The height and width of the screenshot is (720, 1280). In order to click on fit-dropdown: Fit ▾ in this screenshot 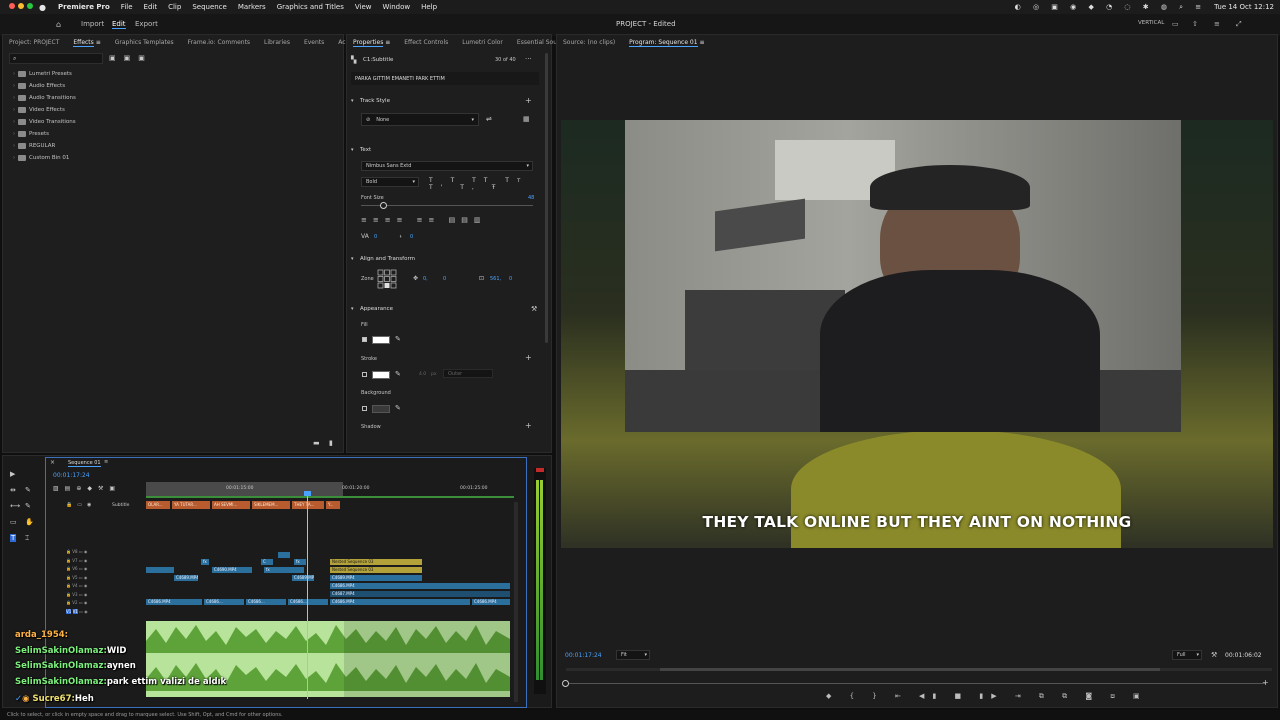, I will do `click(633, 655)`.